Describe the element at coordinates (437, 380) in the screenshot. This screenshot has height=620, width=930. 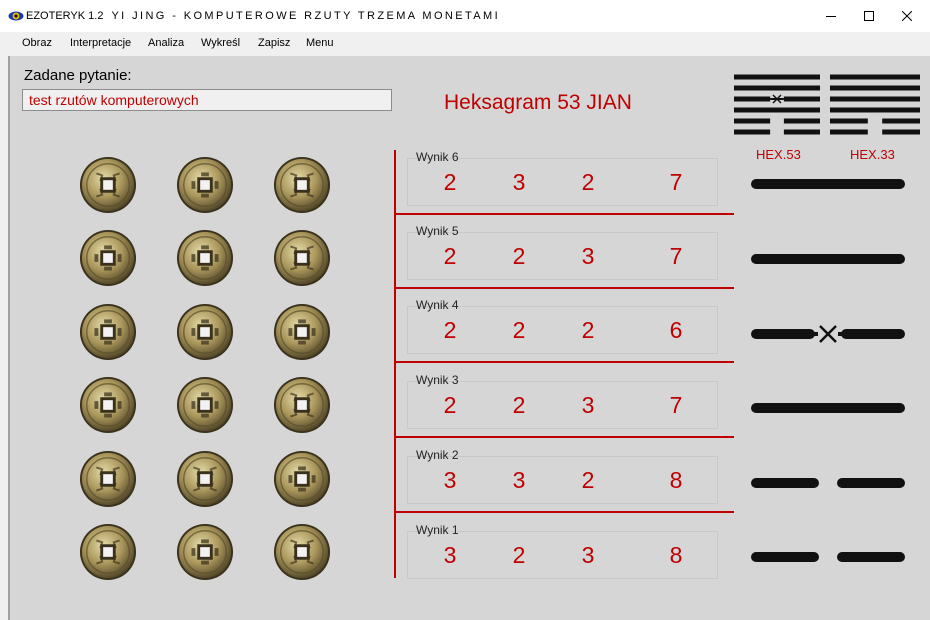
I see `result-label: Wynik 3` at that location.